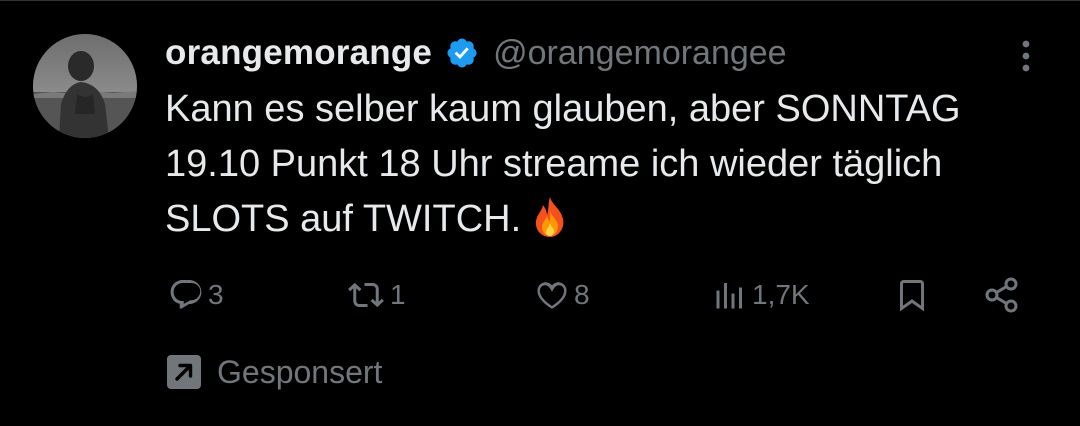  What do you see at coordinates (298, 53) in the screenshot?
I see `display-name: orangemorange` at bounding box center [298, 53].